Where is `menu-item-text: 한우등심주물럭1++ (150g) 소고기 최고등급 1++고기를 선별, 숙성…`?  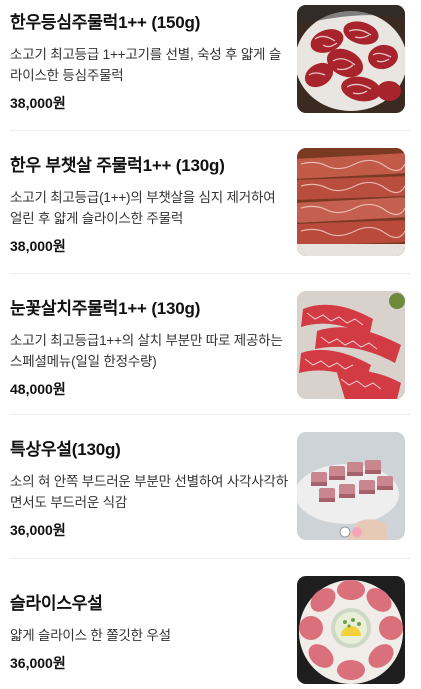
menu-item-text: 한우등심주물럭1++ (150g) 소고기 최고등급 1++고기를 선별, 숙성… is located at coordinates (149, 62).